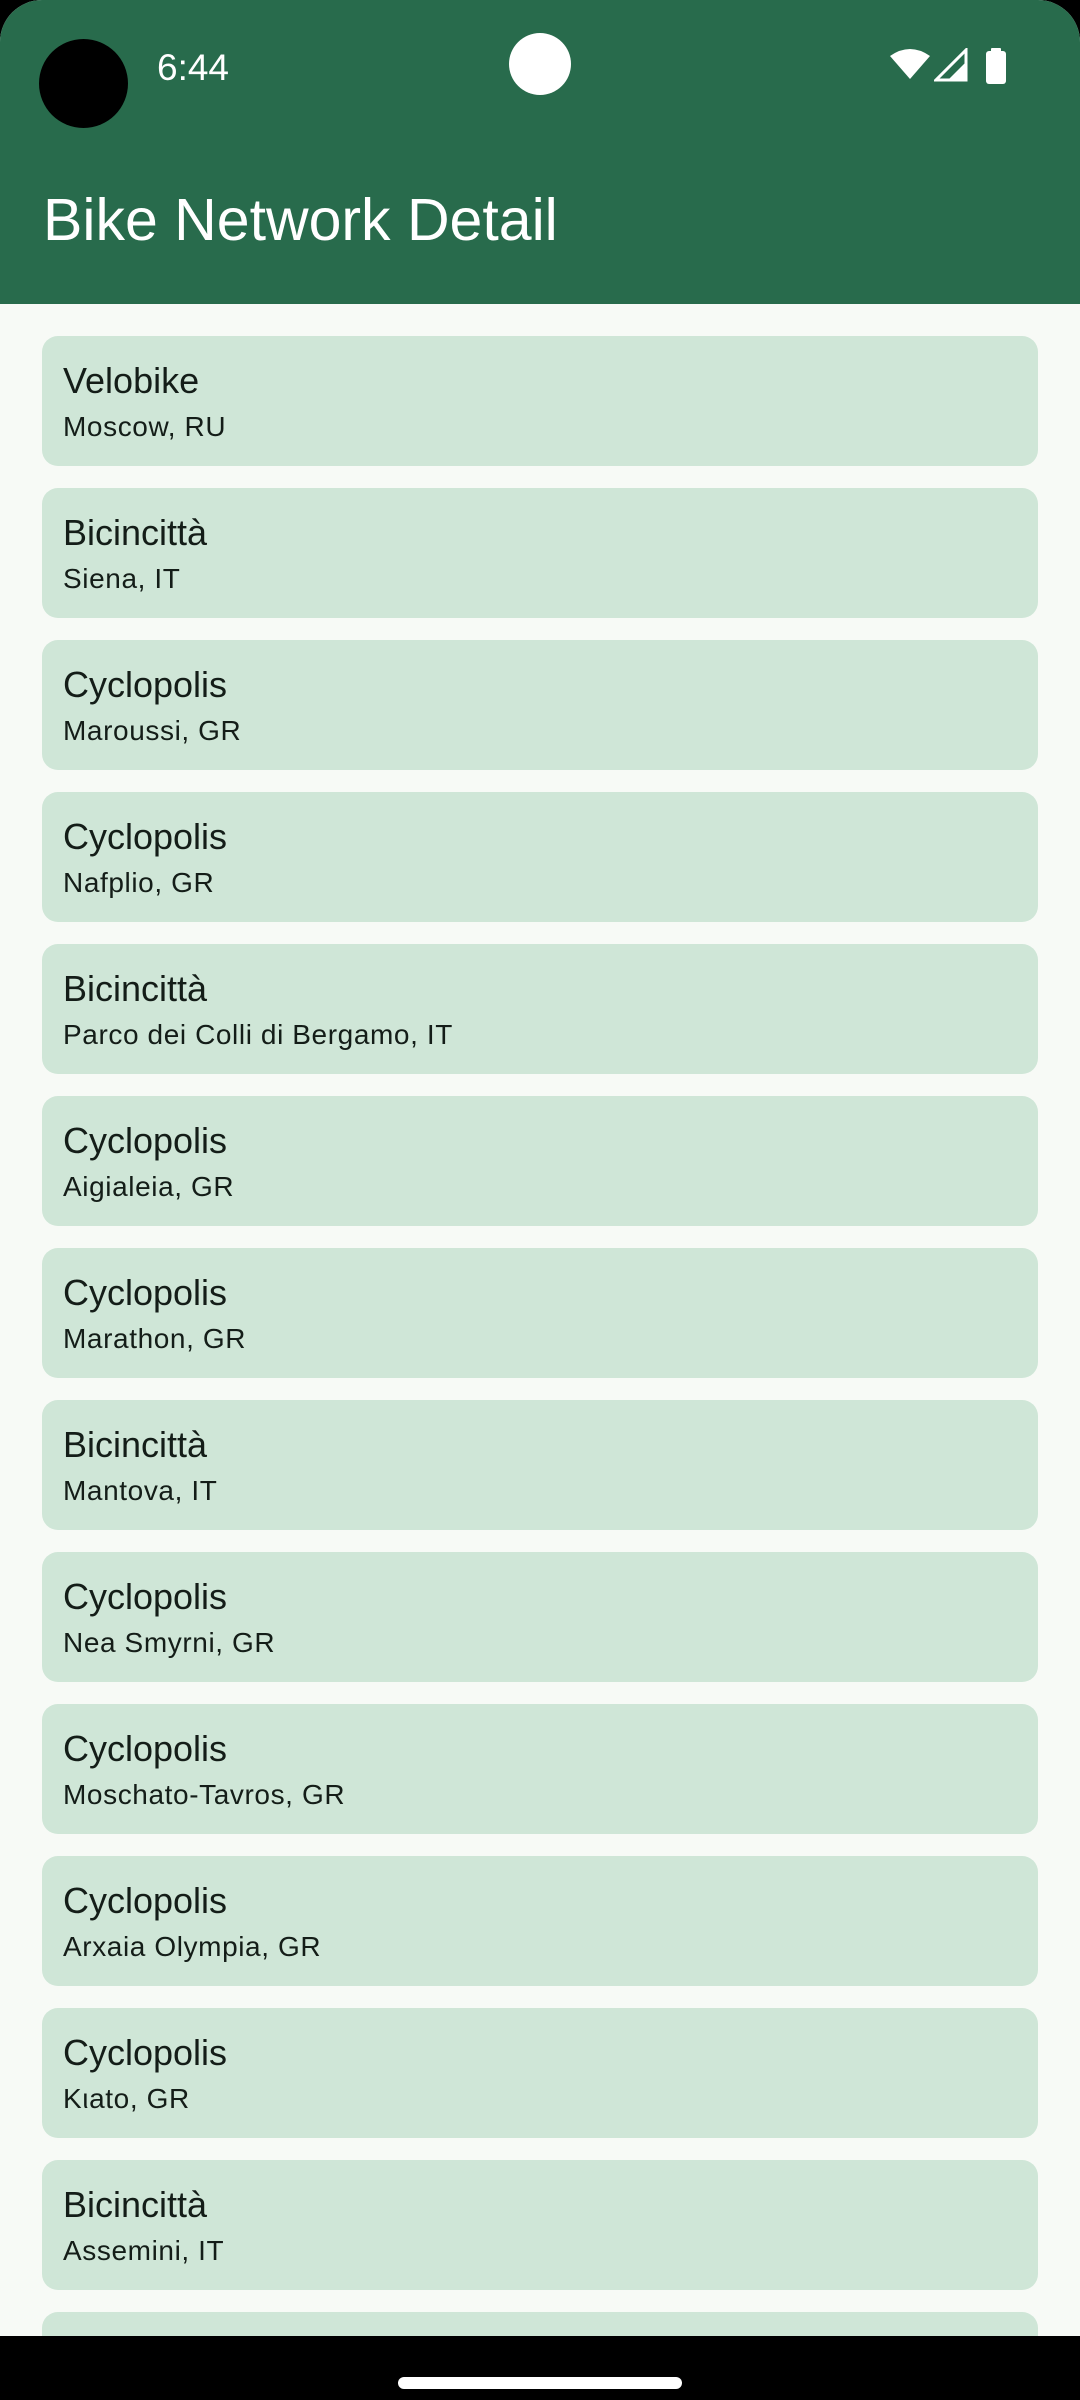 Image resolution: width=1080 pixels, height=2400 pixels. What do you see at coordinates (258, 1034) in the screenshot?
I see `network-location: Parco dei Colli di Bergamo, IT` at bounding box center [258, 1034].